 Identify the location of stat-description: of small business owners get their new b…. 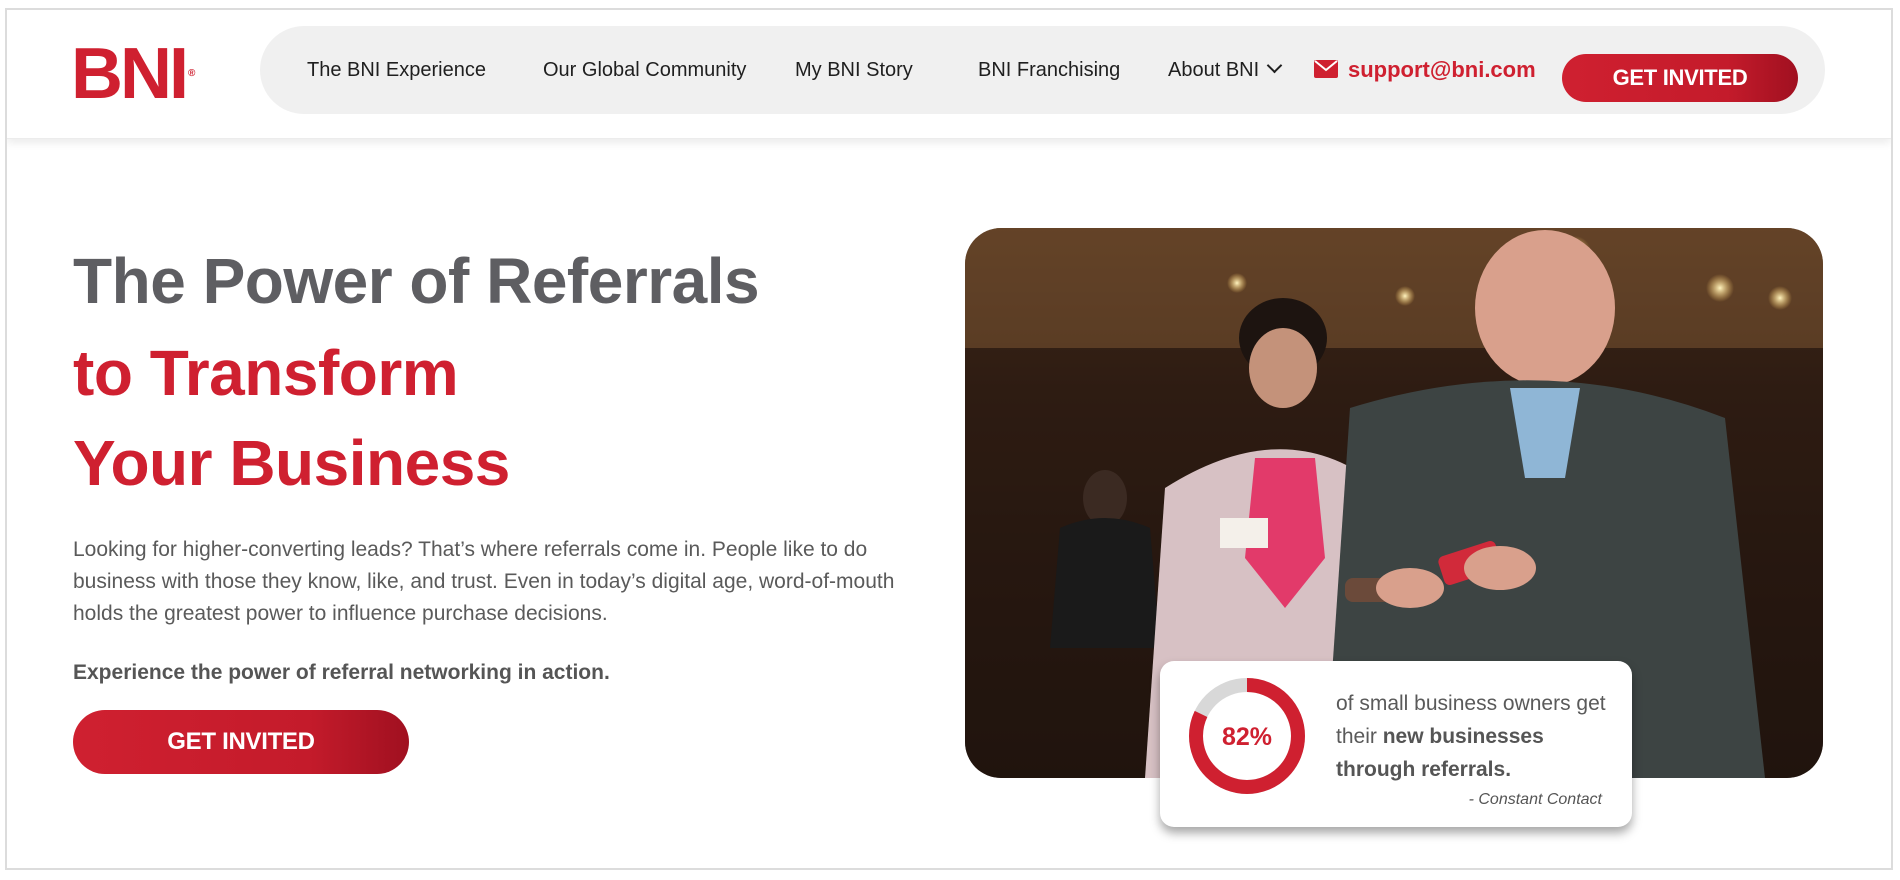
(1476, 736).